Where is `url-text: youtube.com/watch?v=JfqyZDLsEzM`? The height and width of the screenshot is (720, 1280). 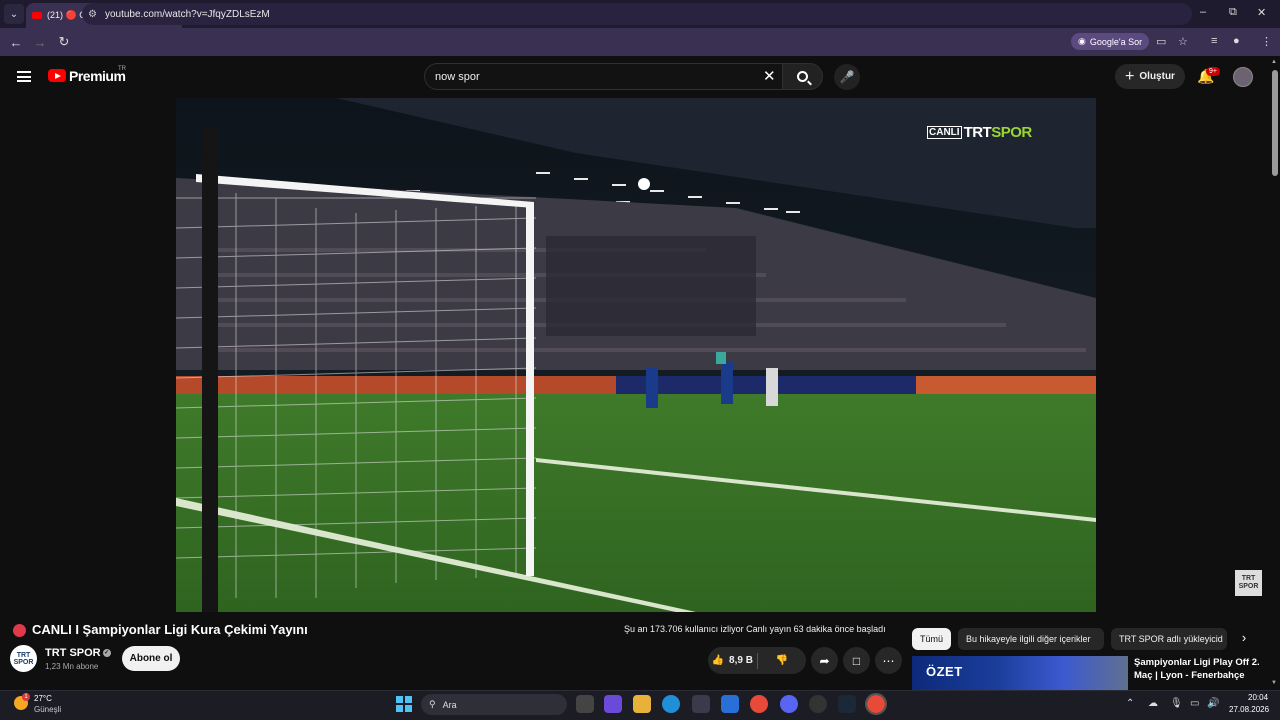 url-text: youtube.com/watch?v=JfqyZDLsEzM is located at coordinates (187, 14).